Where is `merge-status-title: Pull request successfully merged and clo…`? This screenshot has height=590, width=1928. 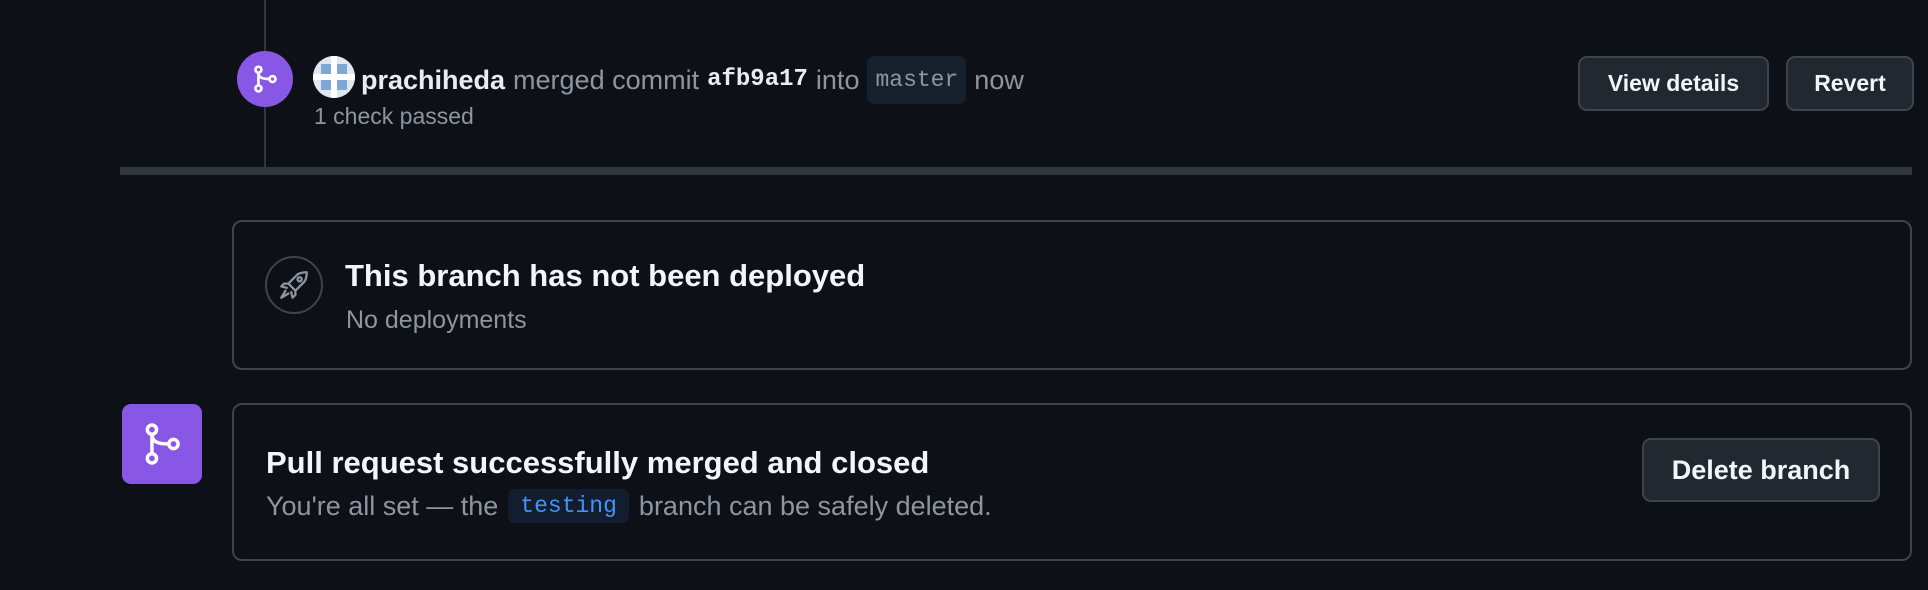
merge-status-title: Pull request successfully merged and clo… is located at coordinates (598, 462).